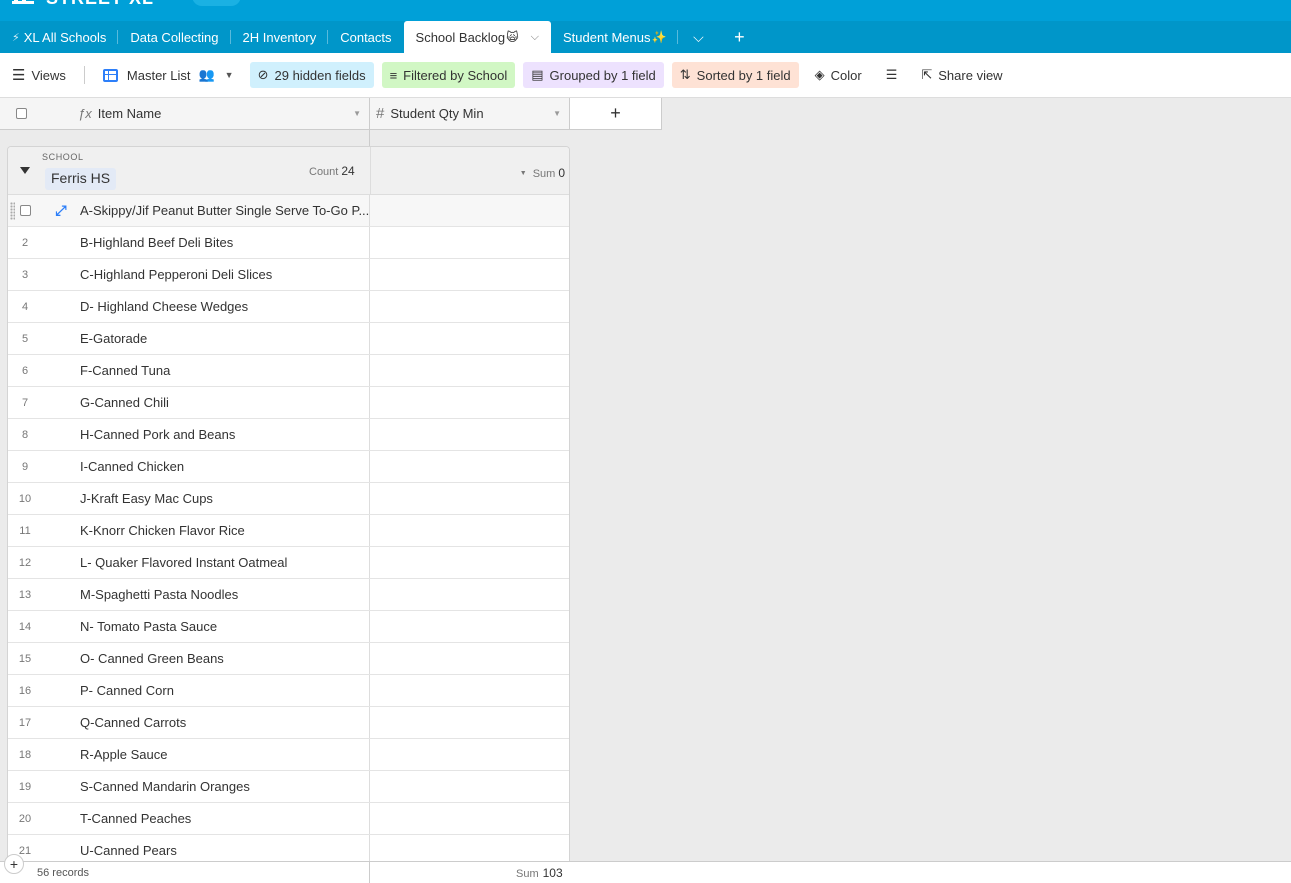 The width and height of the screenshot is (1291, 883). What do you see at coordinates (280, 37) in the screenshot?
I see `tab-2h-inventory: 2H Inventory` at bounding box center [280, 37].